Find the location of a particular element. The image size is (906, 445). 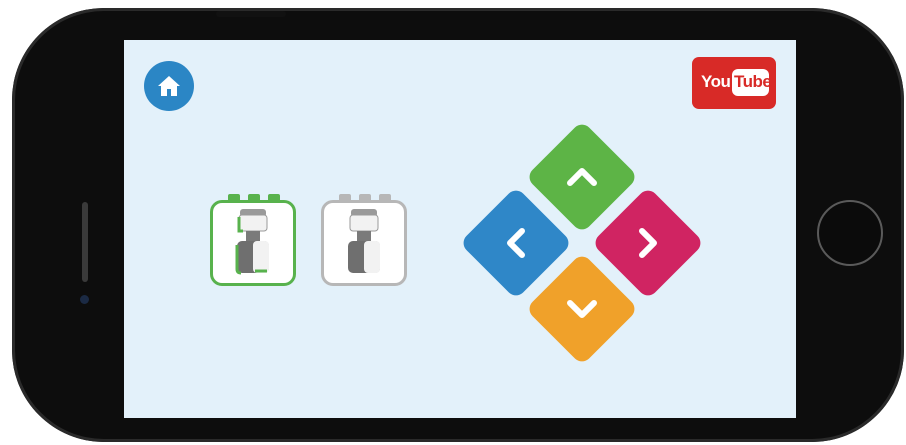

chevron-left-icon is located at coordinates (516, 243).